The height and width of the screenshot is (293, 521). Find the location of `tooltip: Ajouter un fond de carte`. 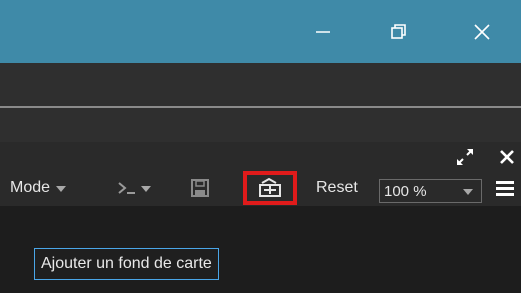

tooltip: Ajouter un fond de carte is located at coordinates (126, 264).